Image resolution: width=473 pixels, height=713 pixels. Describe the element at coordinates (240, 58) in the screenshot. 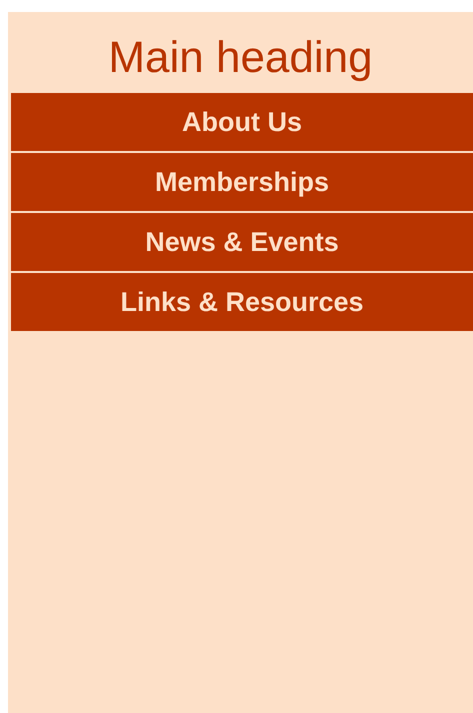

I see `main-heading: Main heading` at that location.